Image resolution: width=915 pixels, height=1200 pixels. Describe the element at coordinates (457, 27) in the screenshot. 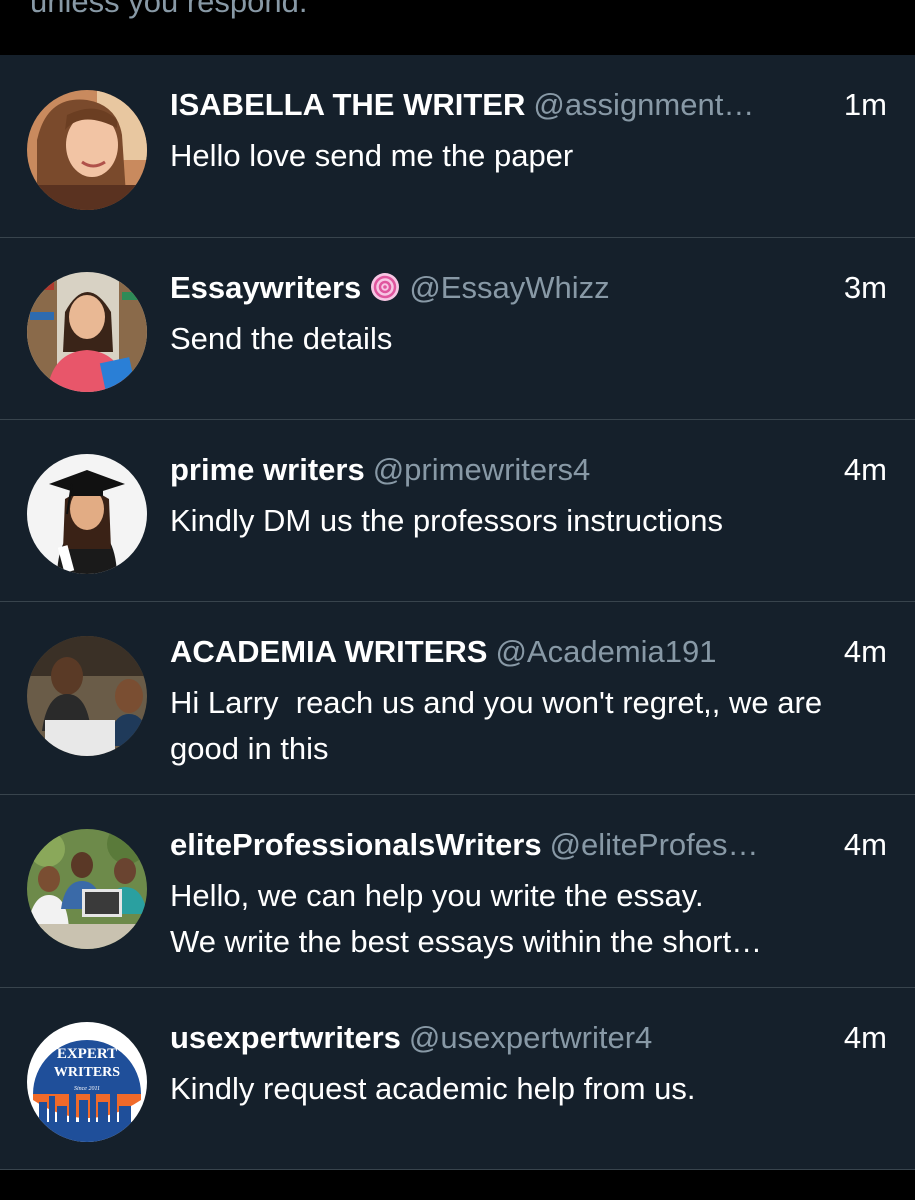

I see `notice-banner: unless you respond.` at that location.